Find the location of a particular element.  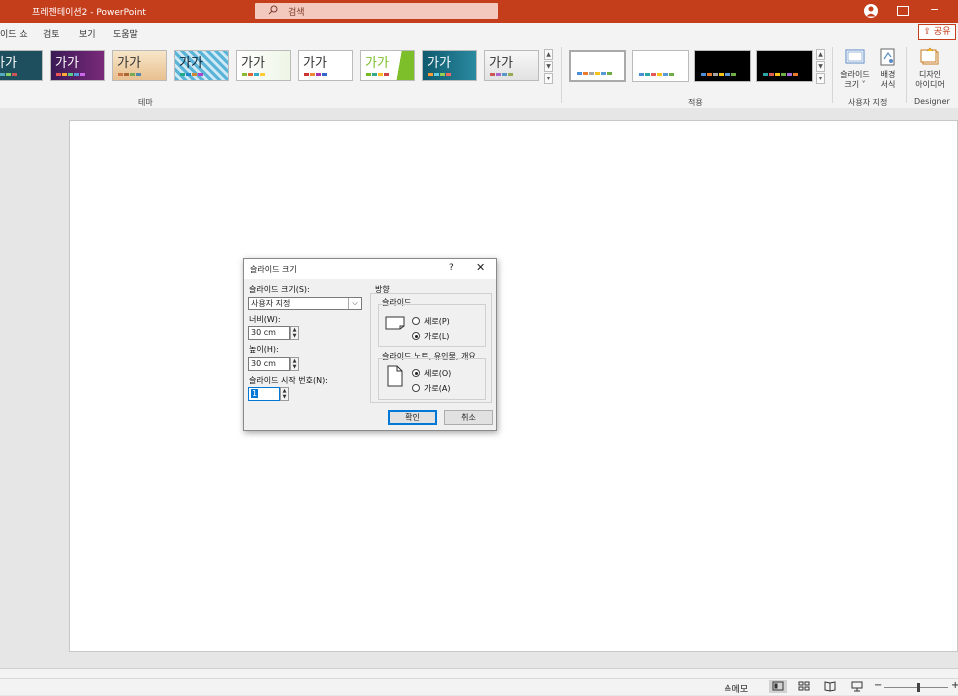

slide-sorter-icon is located at coordinates (804, 686).